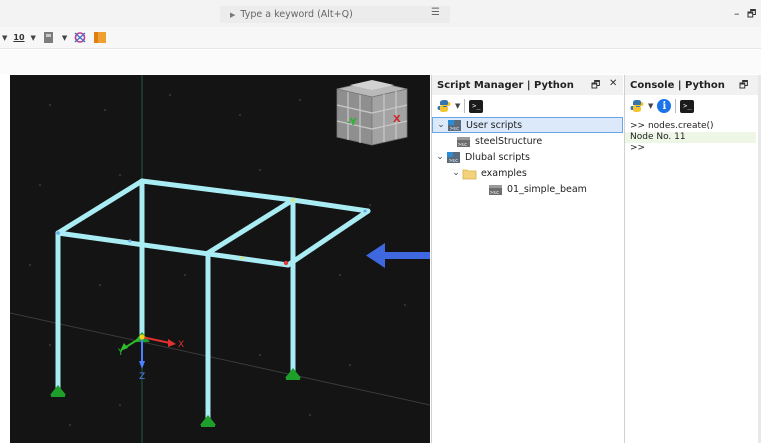 This screenshot has width=761, height=443. What do you see at coordinates (505, 85) in the screenshot?
I see `script-manager-title: Script Manager | Python` at bounding box center [505, 85].